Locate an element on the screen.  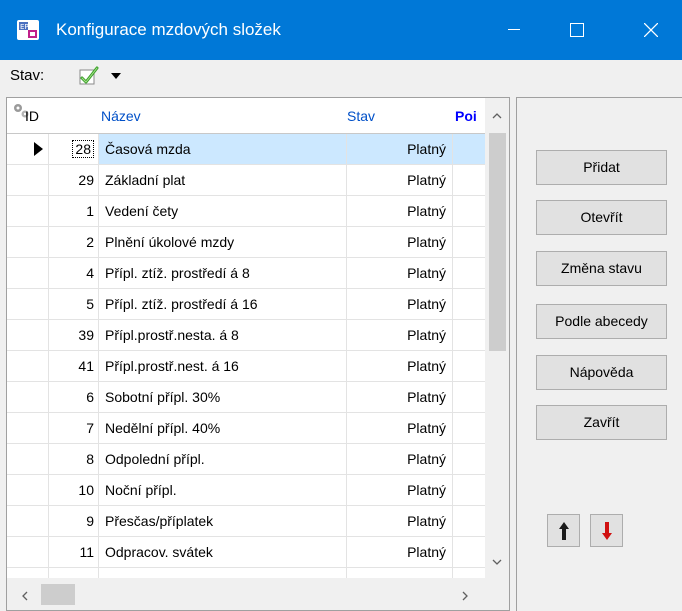
table-row: 8 Odpolední přípl. Platný is located at coordinates (246, 459).